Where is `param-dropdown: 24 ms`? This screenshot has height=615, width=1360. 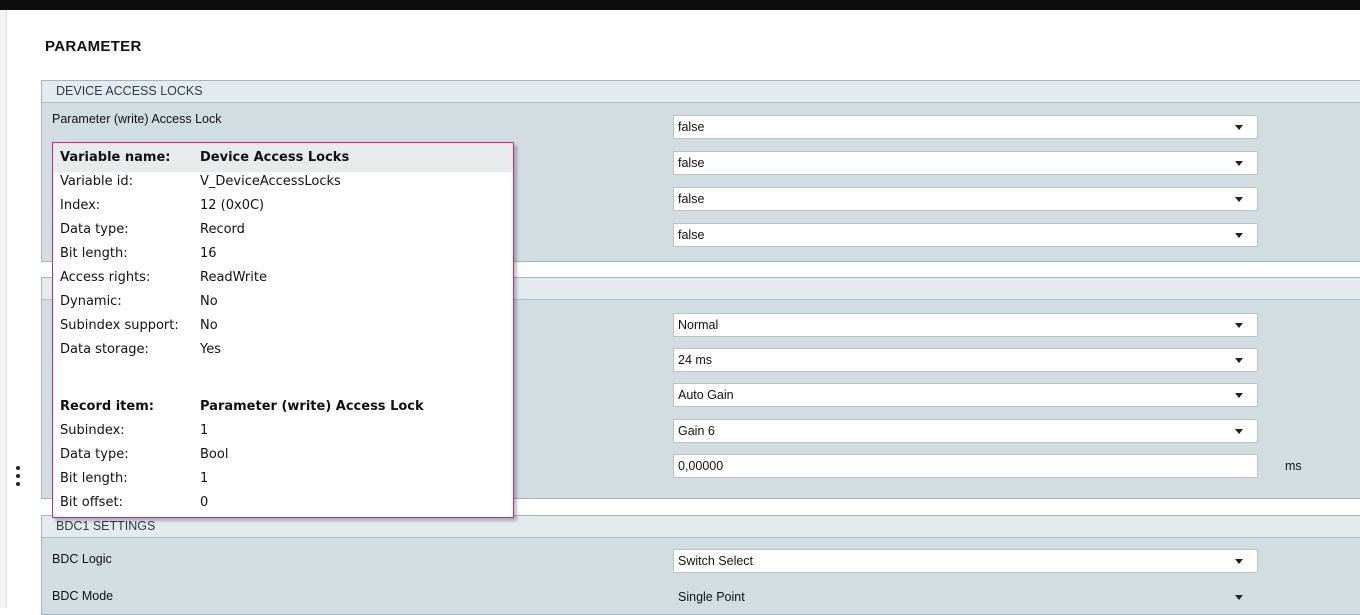
param-dropdown: 24 ms is located at coordinates (965, 360).